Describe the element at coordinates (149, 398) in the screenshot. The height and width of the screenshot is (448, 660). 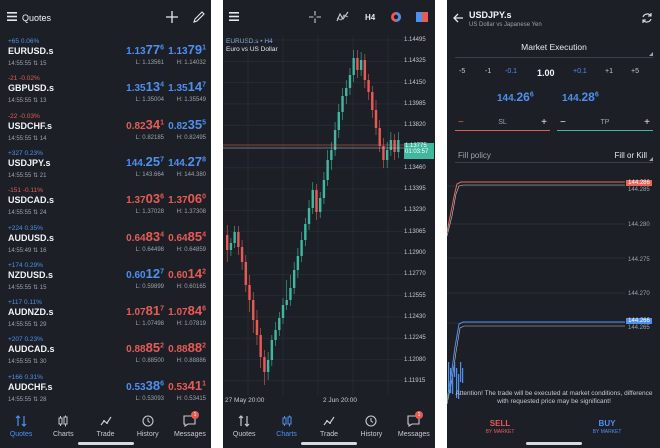
I see `quote-low: L: 0.53093` at that location.